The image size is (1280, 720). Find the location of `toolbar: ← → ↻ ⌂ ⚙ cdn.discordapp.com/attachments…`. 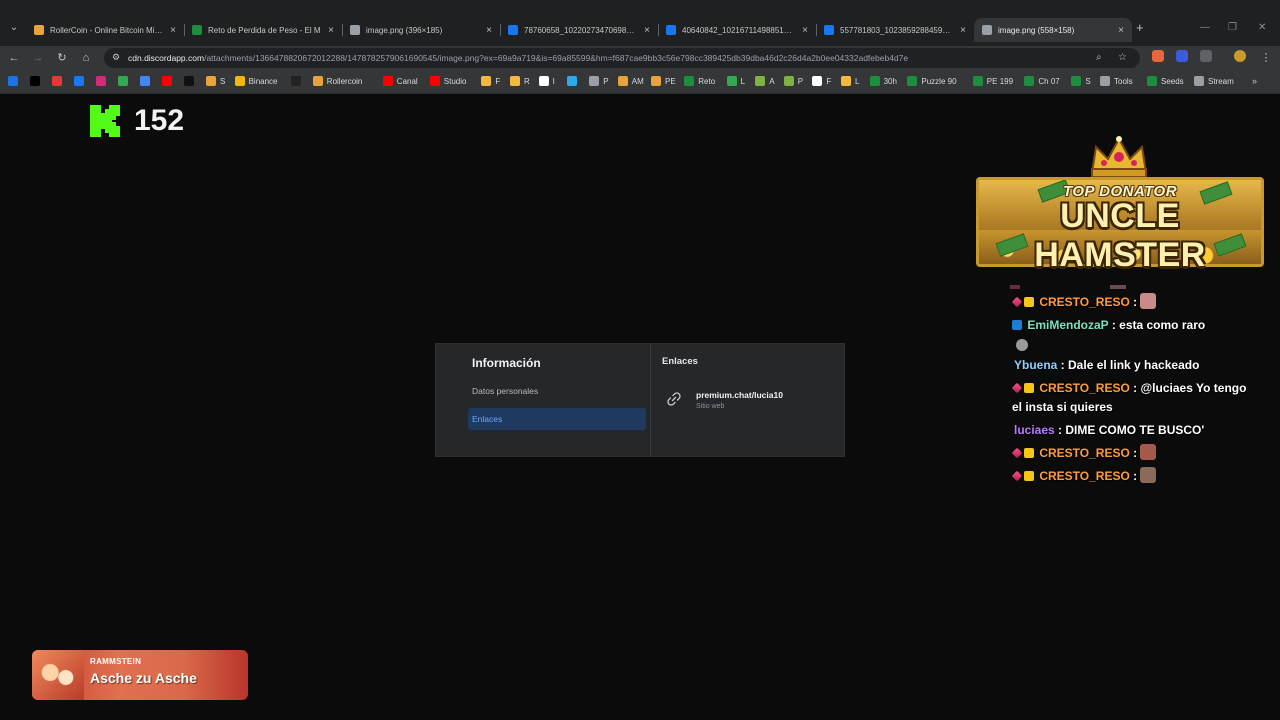

toolbar: ← → ↻ ⌂ ⚙ cdn.discordapp.com/attachments… is located at coordinates (640, 58).